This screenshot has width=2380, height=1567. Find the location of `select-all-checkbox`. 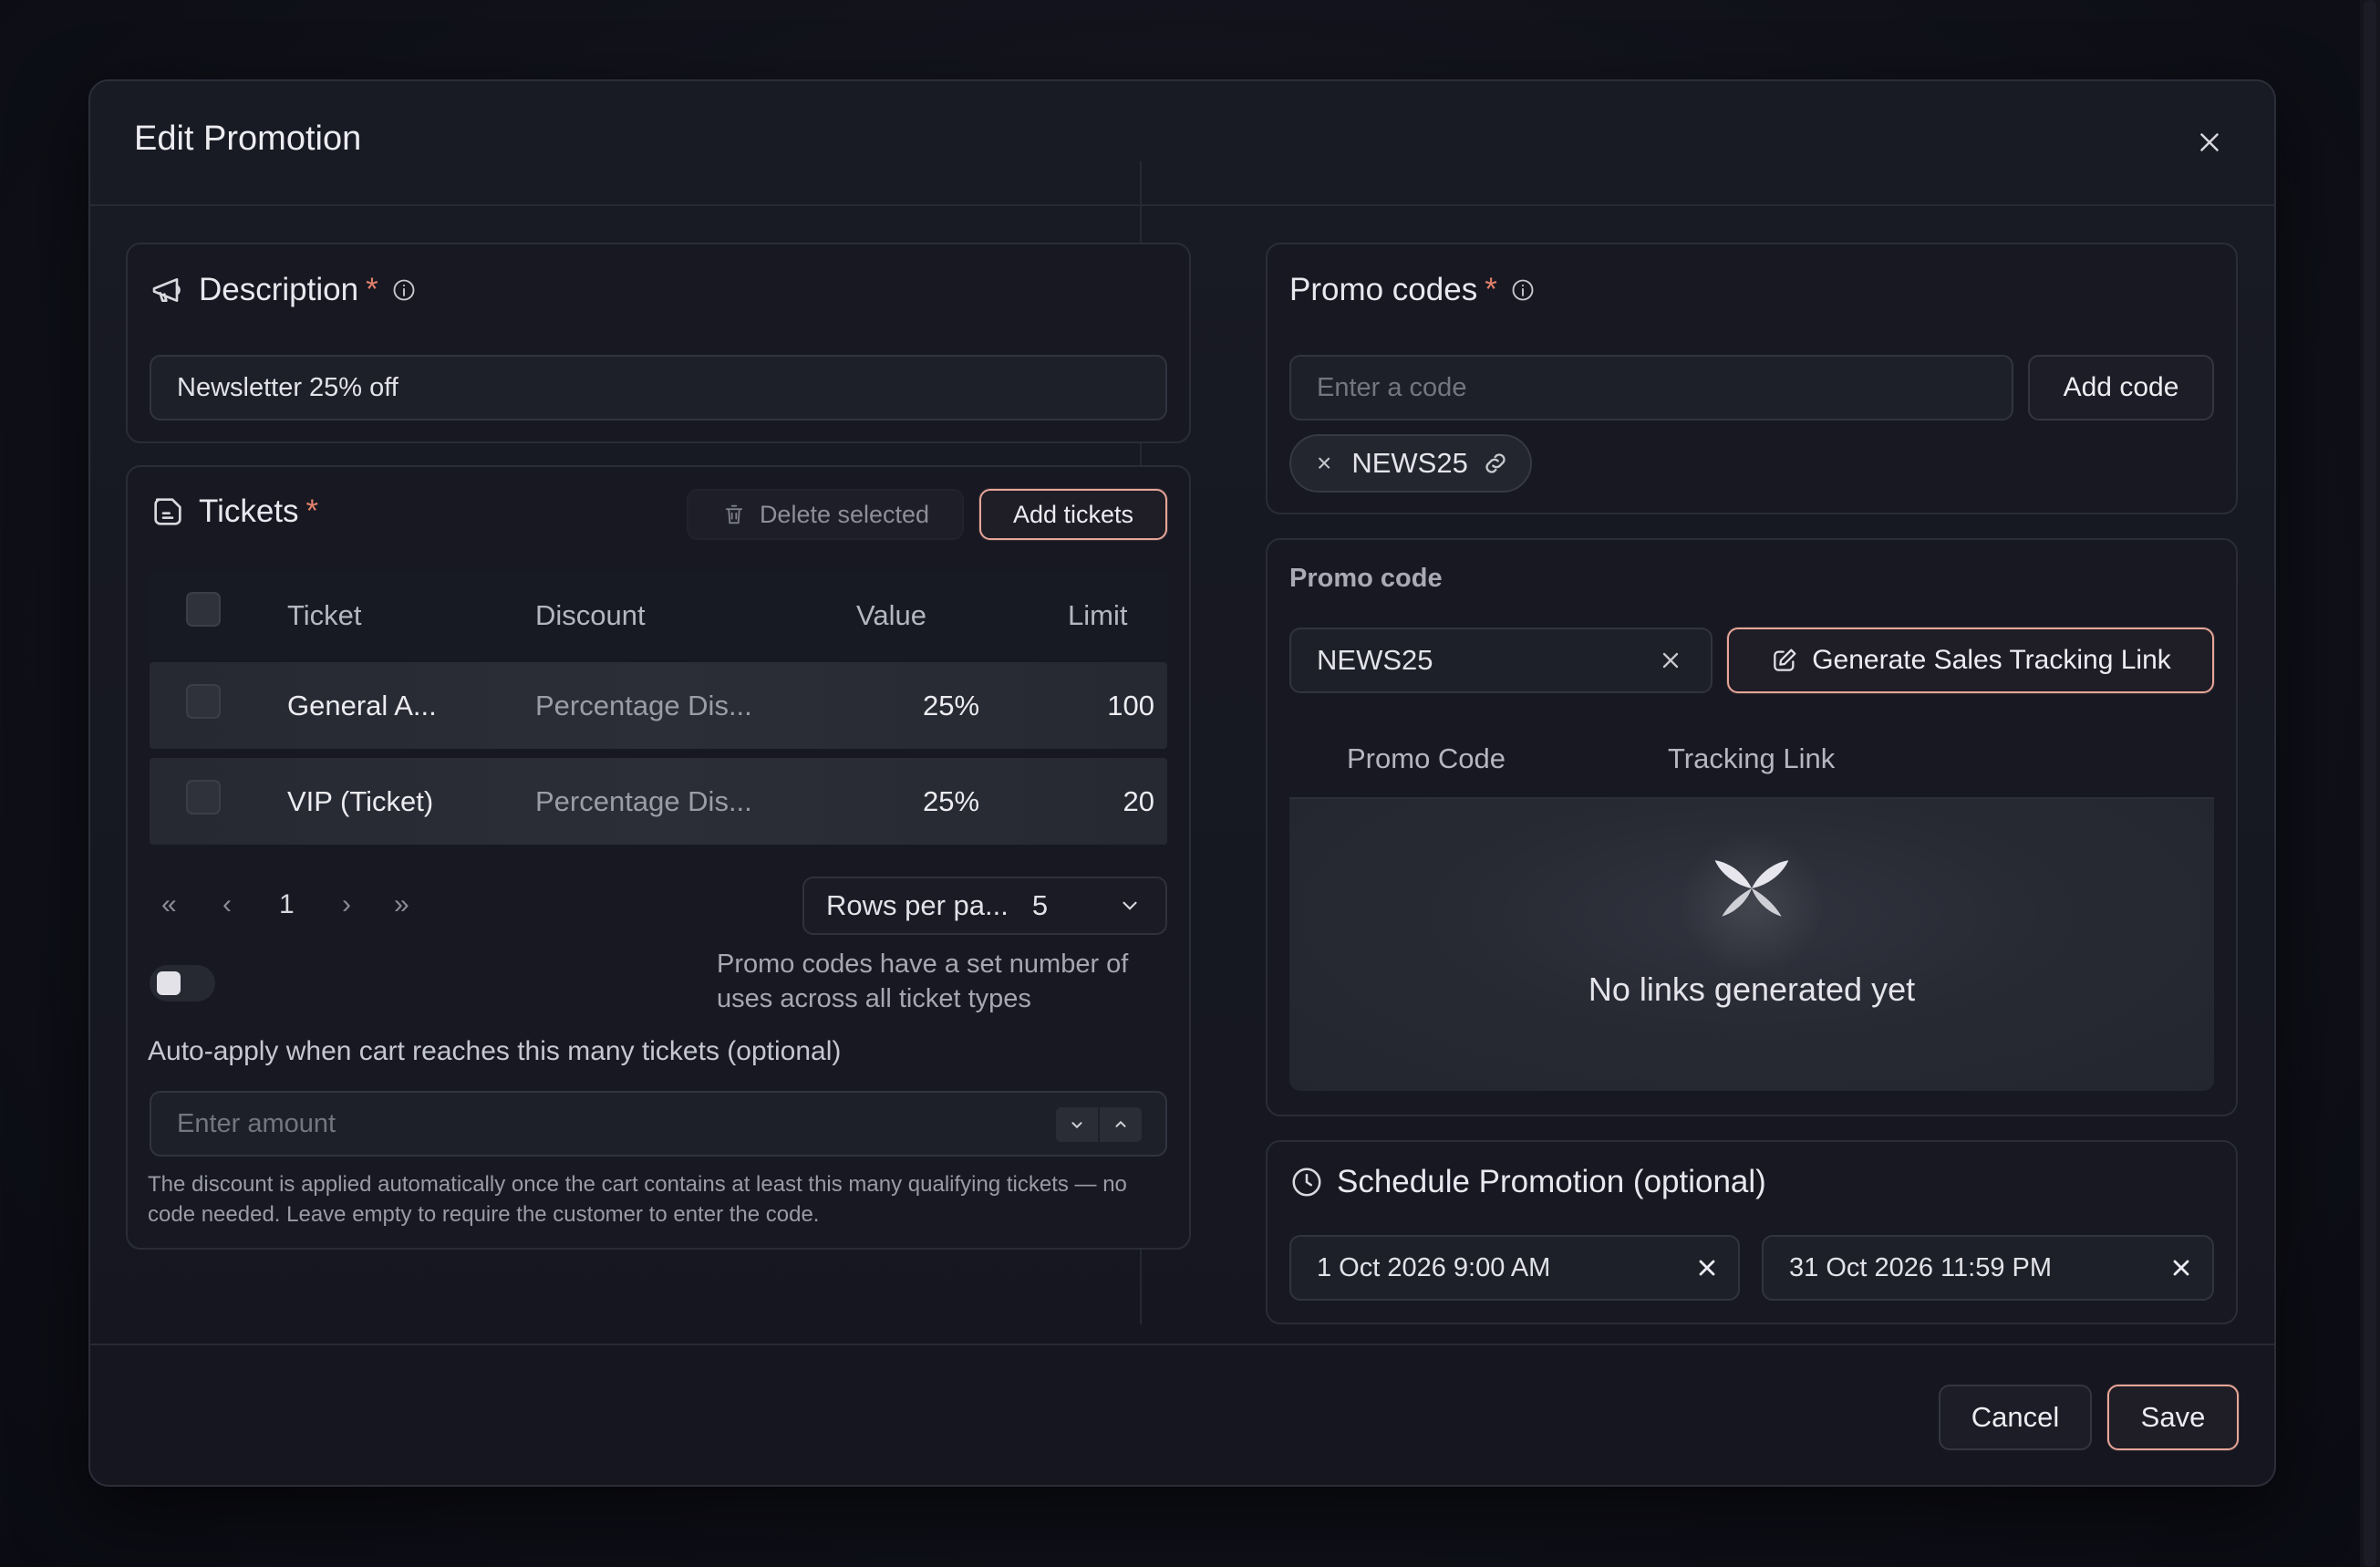

select-all-checkbox is located at coordinates (204, 609).